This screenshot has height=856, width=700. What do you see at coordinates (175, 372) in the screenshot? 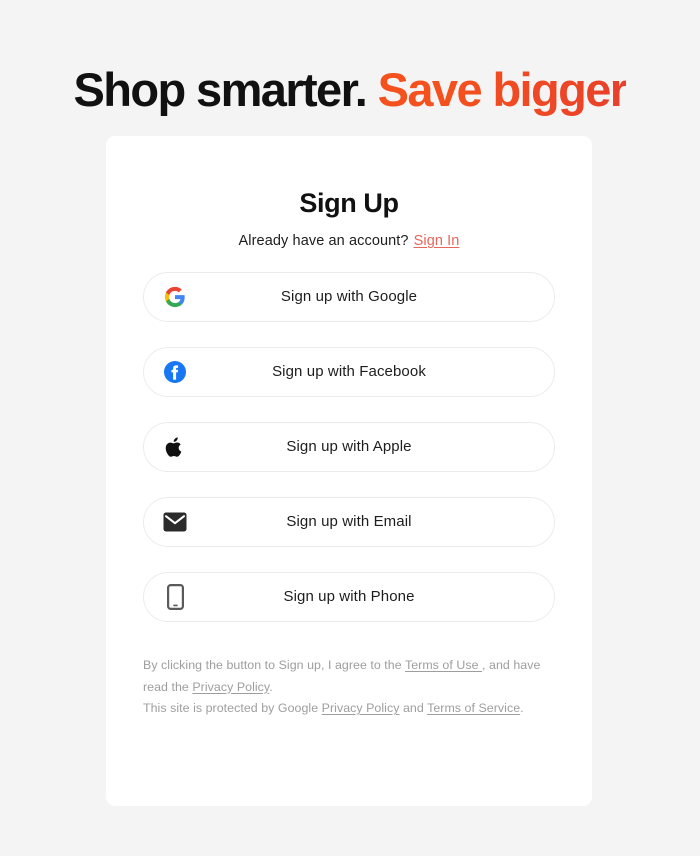
I see `facebook-icon` at bounding box center [175, 372].